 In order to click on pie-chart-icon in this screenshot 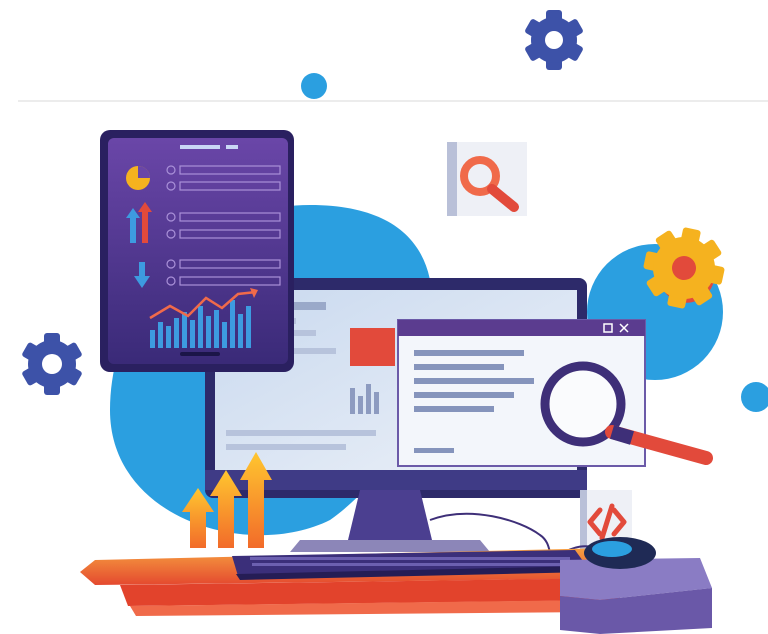, I will do `click(138, 178)`.